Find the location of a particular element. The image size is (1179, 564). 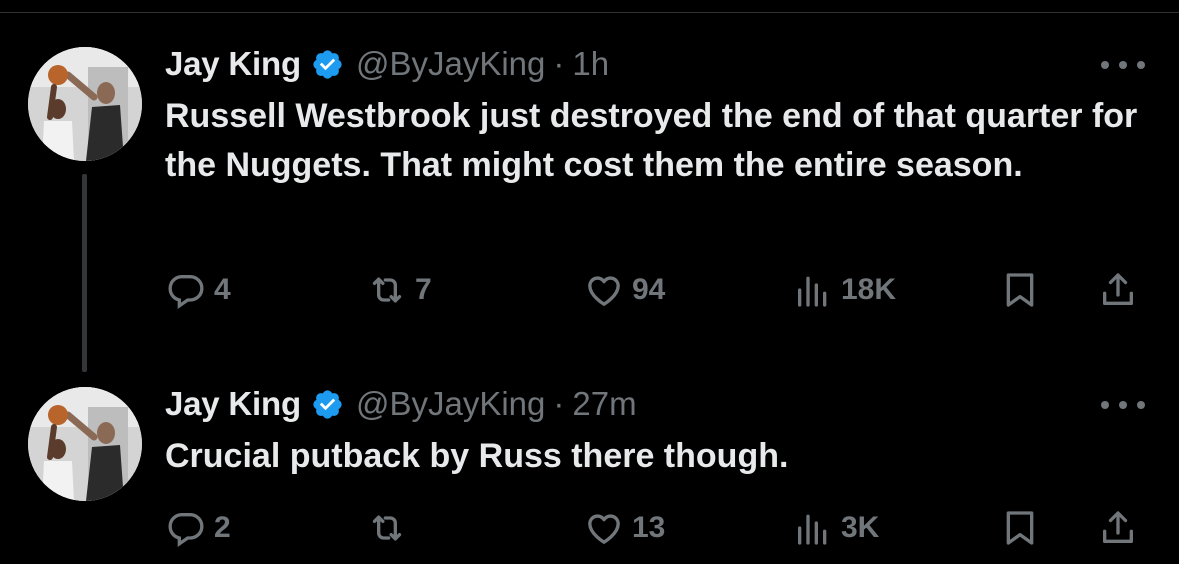

reply-count: 2 is located at coordinates (222, 527).